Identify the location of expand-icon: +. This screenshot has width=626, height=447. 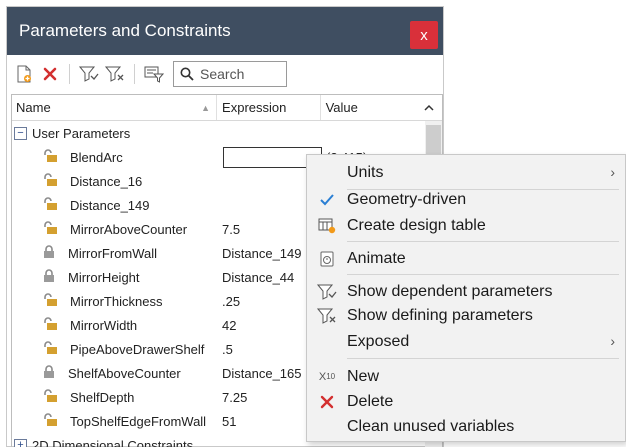
(20, 442).